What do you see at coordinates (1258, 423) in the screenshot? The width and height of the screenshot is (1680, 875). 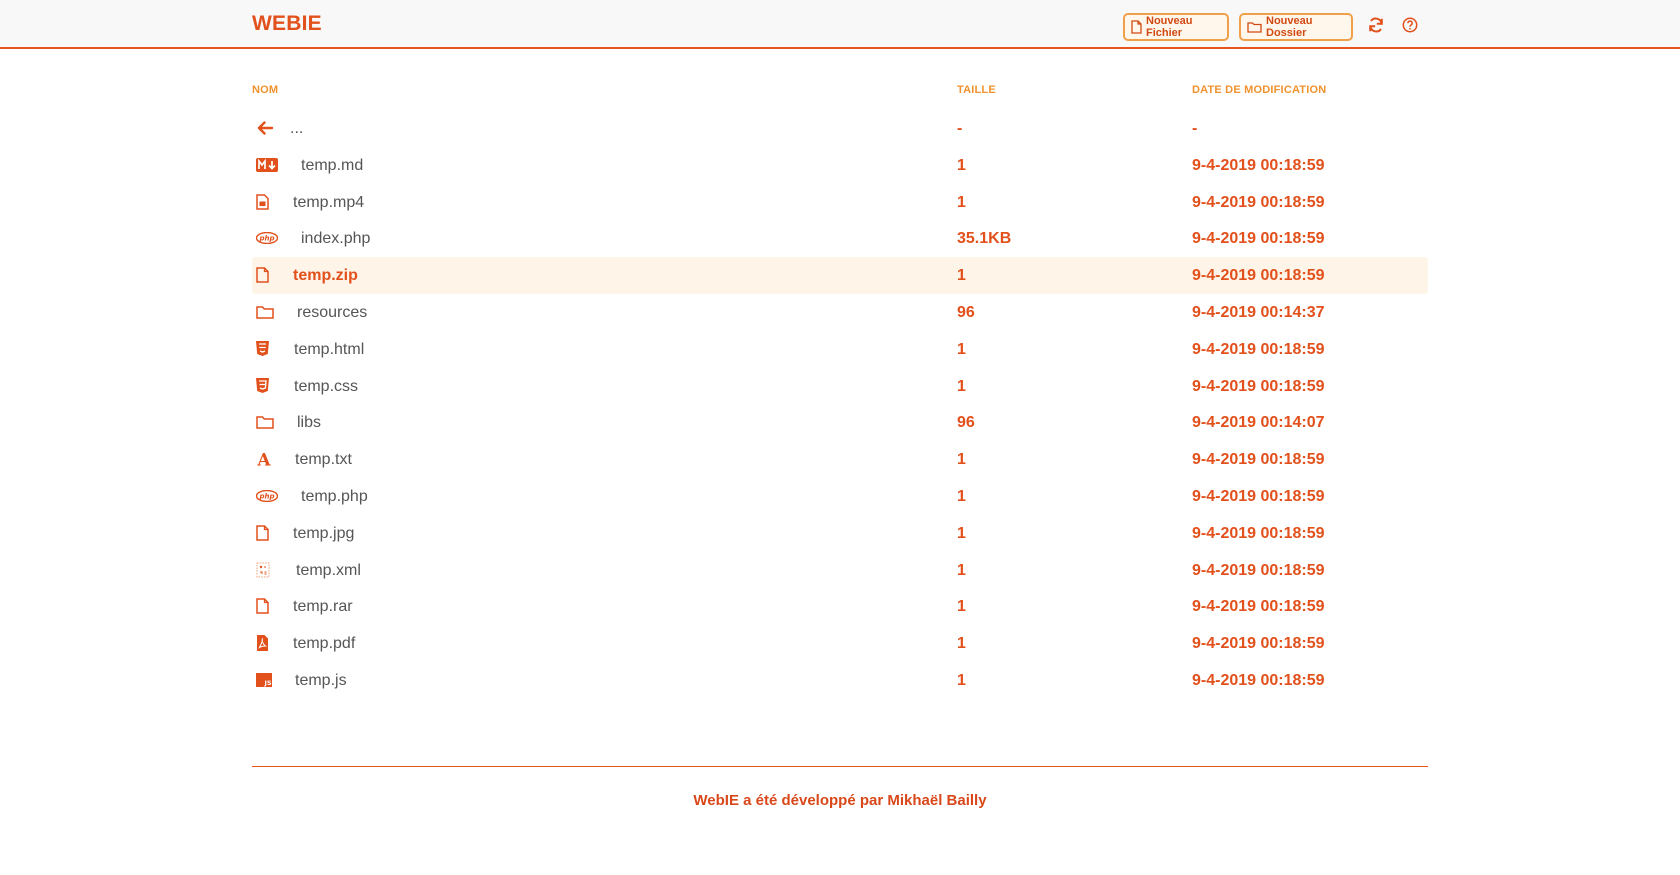 I see `file-date: 9-4-2019 00:14:07` at bounding box center [1258, 423].